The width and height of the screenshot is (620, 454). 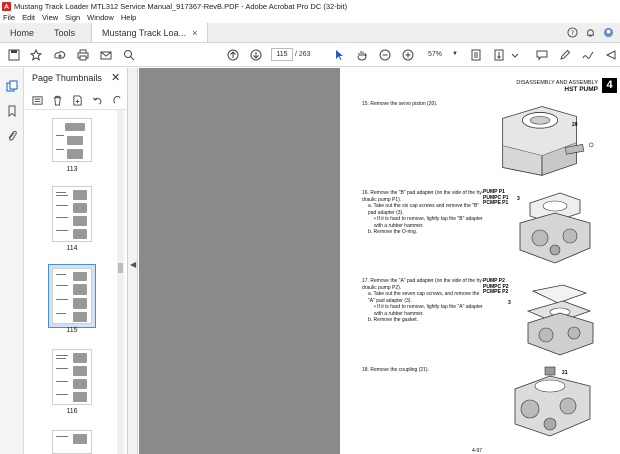 I want to click on rotate-icon, so click(x=117, y=101).